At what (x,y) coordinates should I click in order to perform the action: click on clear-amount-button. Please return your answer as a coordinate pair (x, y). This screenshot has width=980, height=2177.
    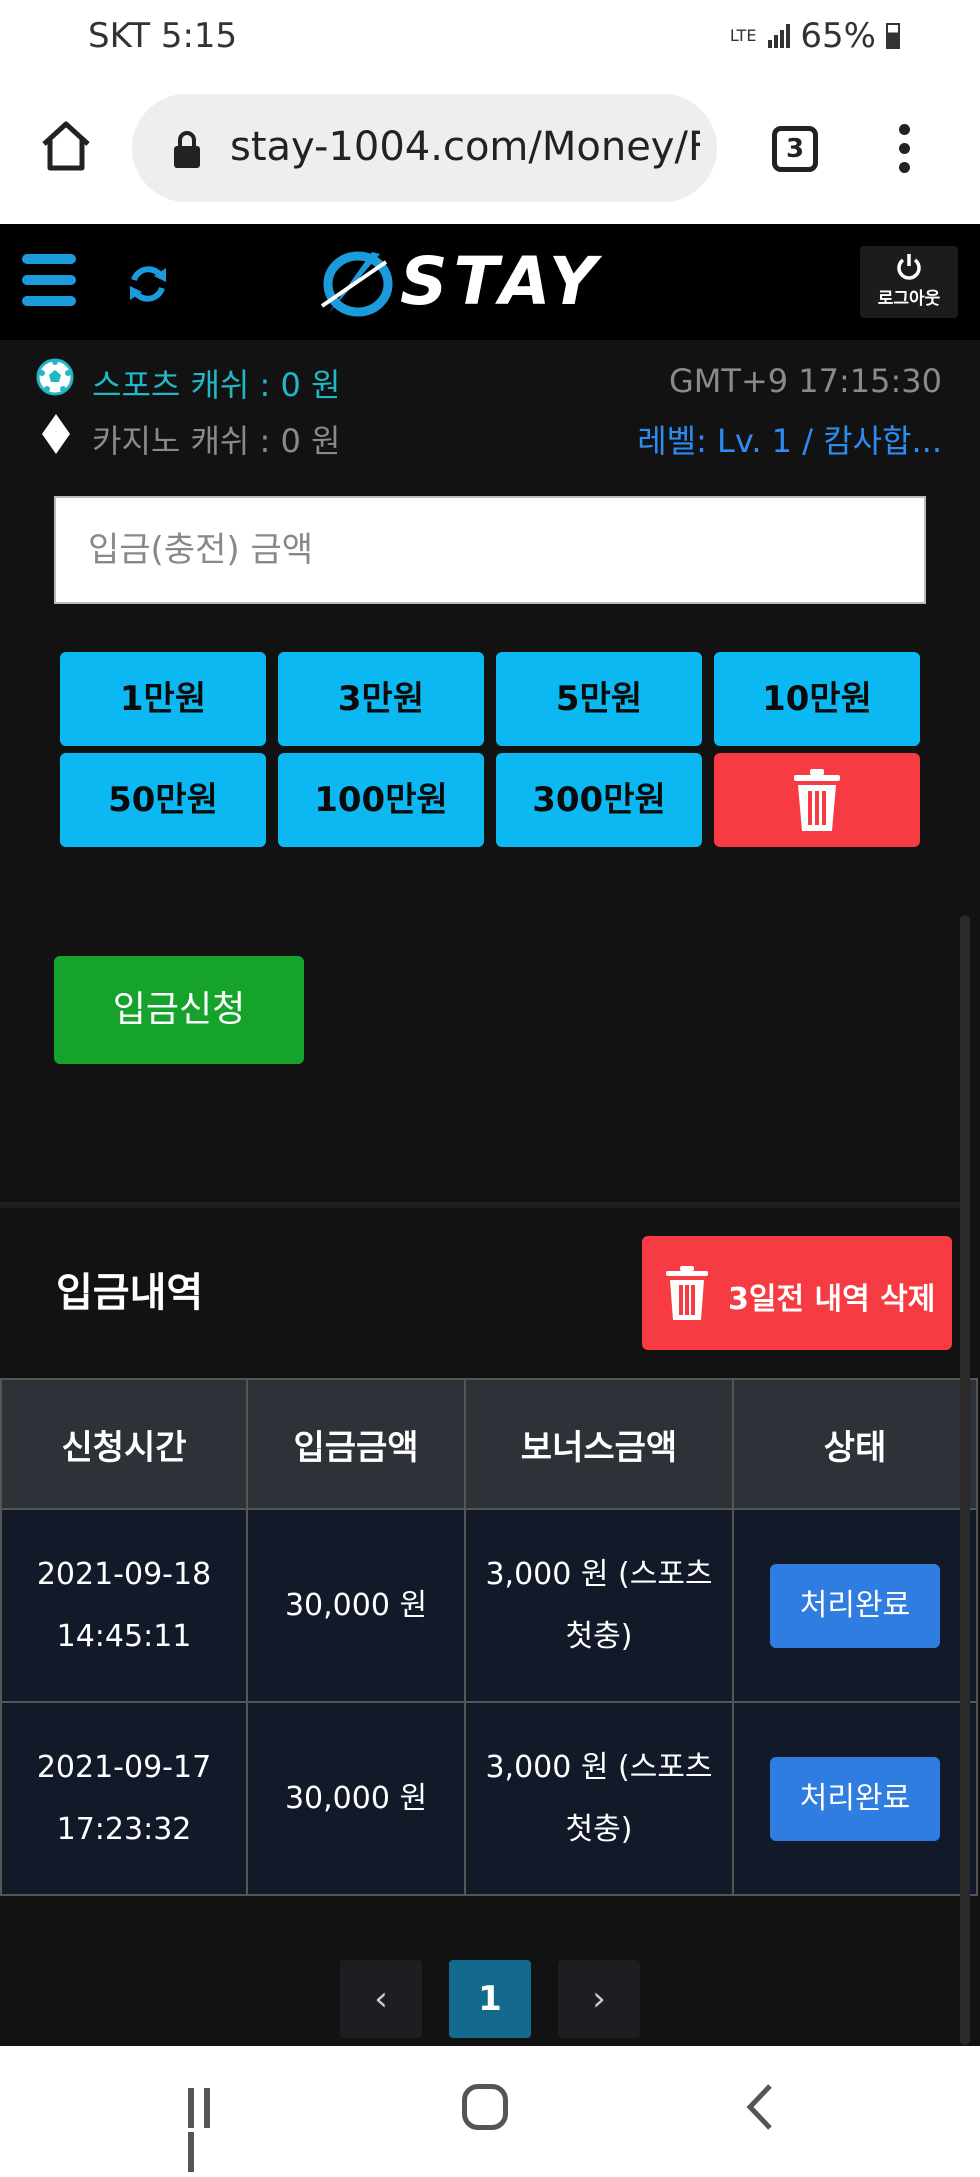
    Looking at the image, I should click on (817, 800).